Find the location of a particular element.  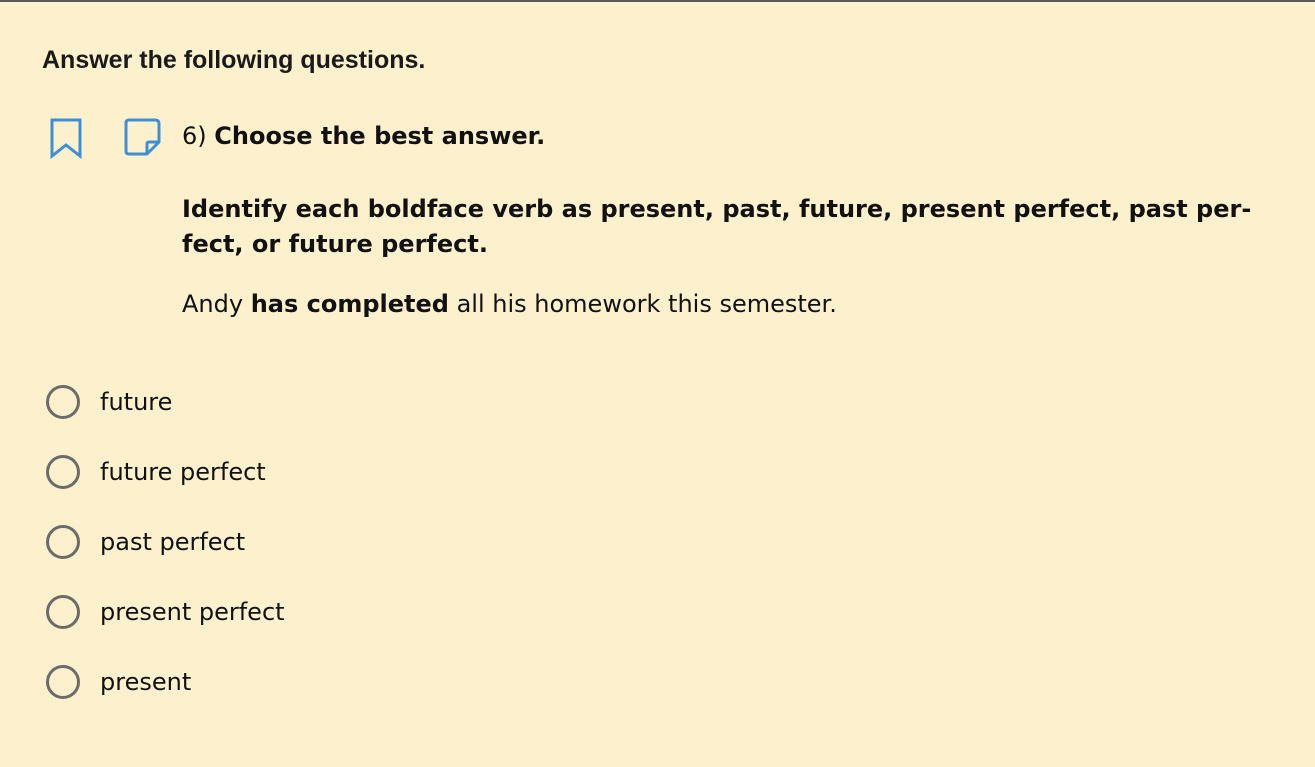

question-number: 6) is located at coordinates (194, 136).